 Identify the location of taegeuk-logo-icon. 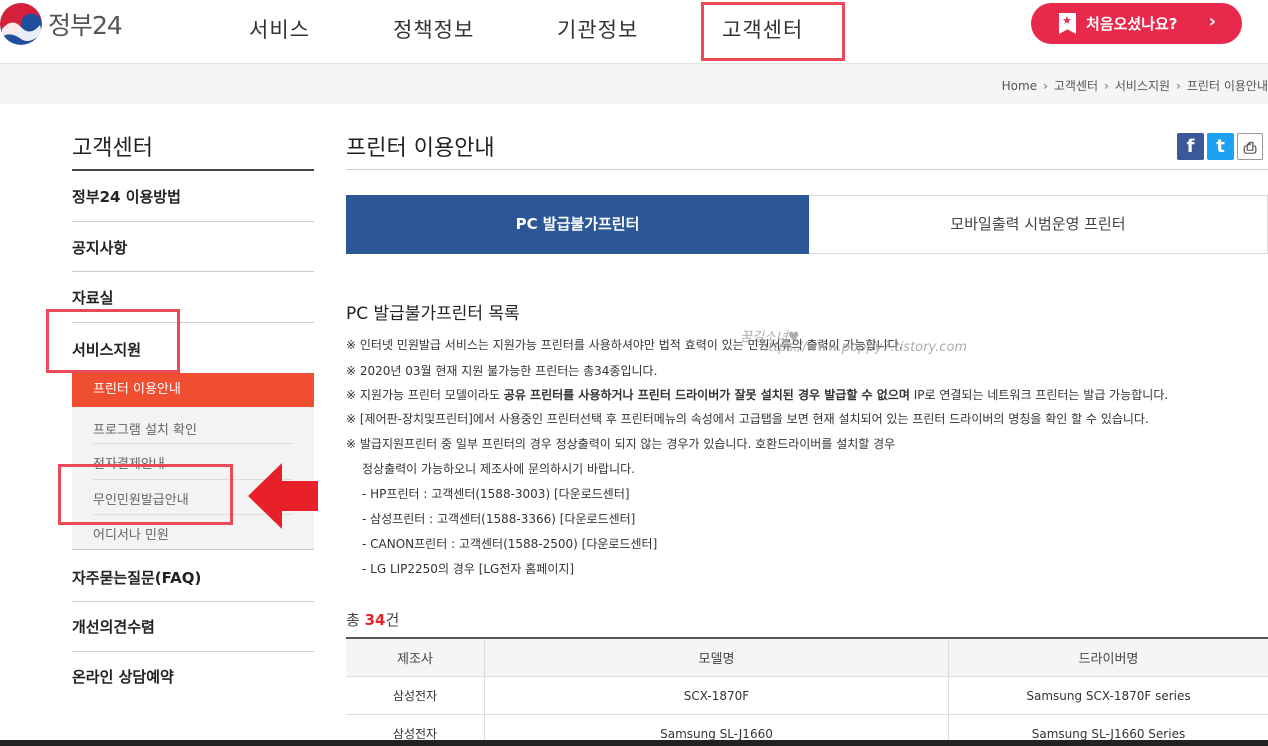
(21, 24).